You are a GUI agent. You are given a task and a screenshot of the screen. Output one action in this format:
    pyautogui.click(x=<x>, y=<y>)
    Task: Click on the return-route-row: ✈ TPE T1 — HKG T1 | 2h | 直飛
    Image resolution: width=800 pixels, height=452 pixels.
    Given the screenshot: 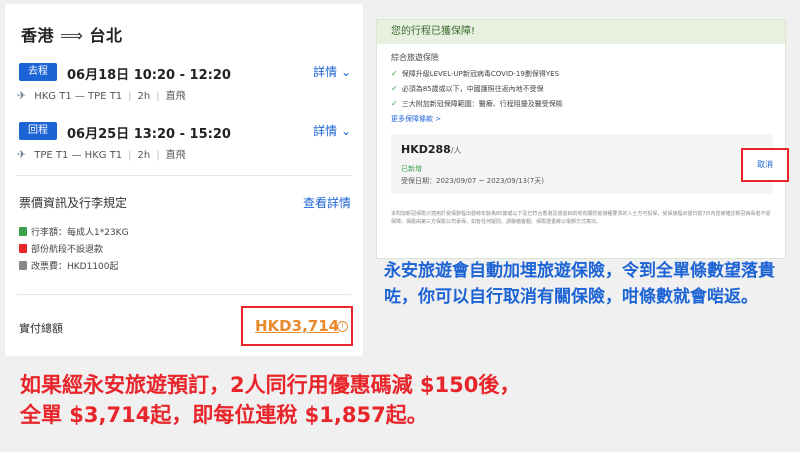 What is the action you would take?
    pyautogui.click(x=101, y=154)
    